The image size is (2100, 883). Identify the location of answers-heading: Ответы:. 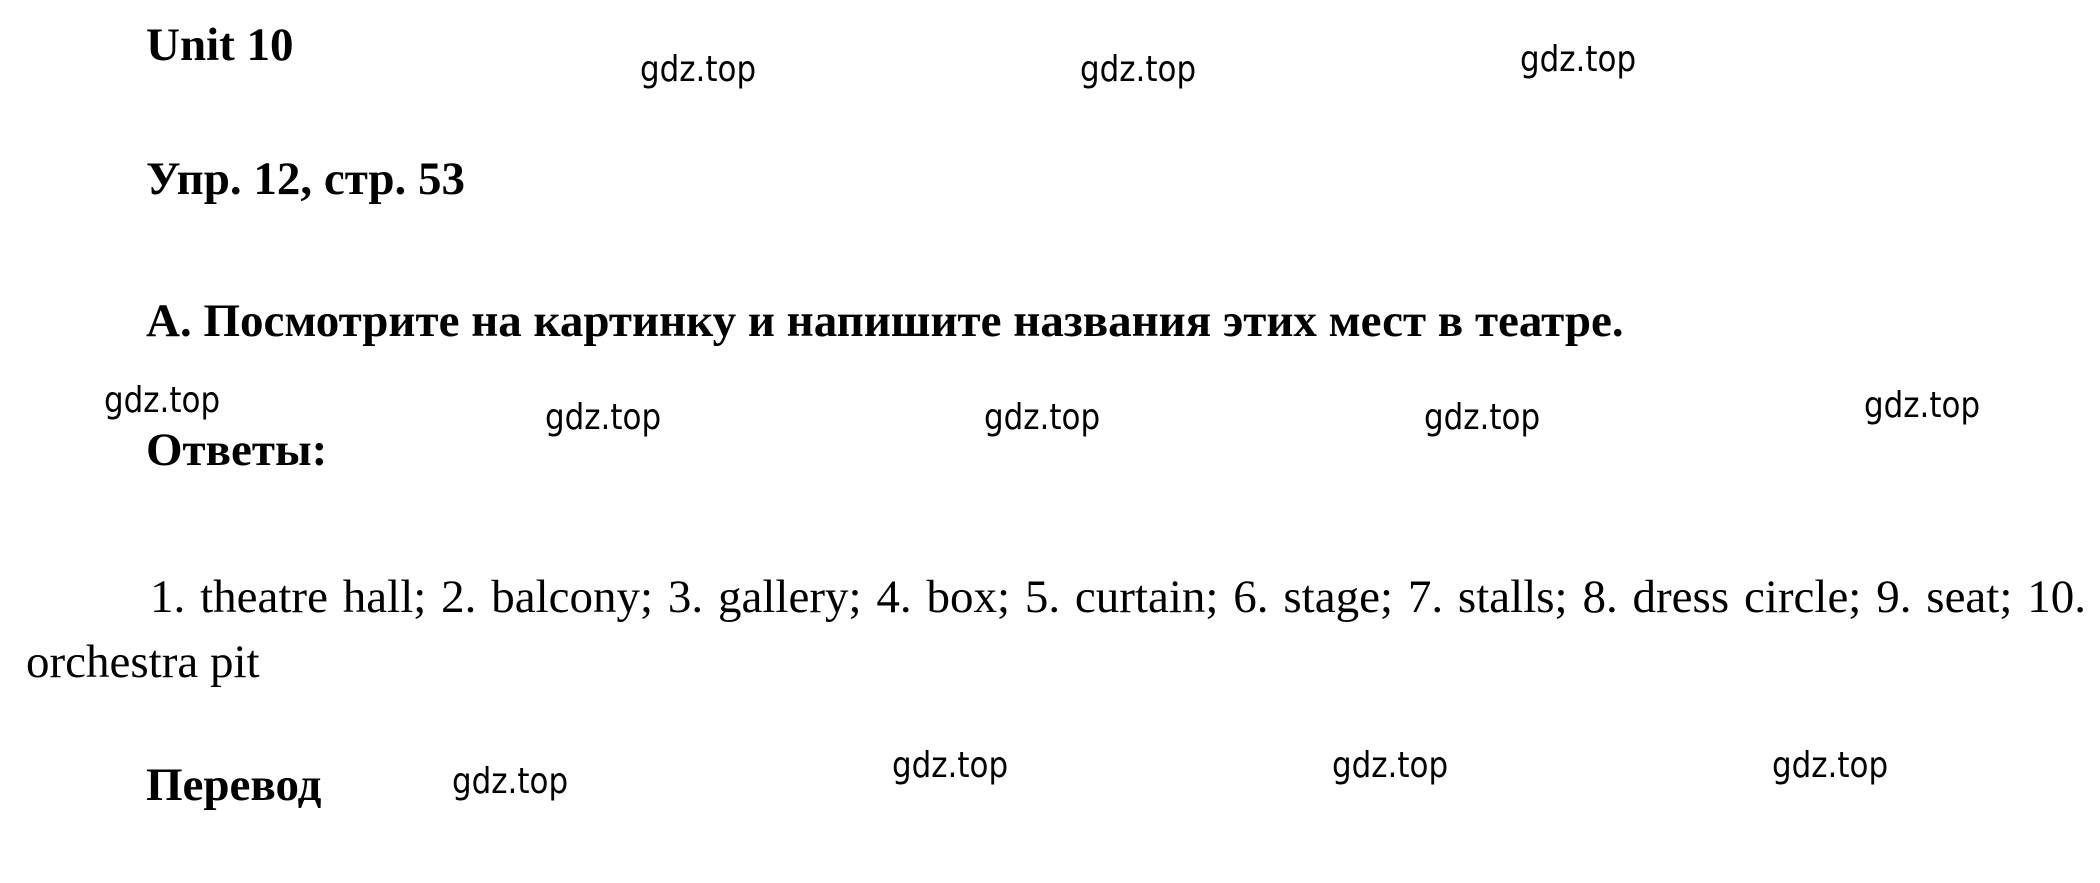
(237, 450).